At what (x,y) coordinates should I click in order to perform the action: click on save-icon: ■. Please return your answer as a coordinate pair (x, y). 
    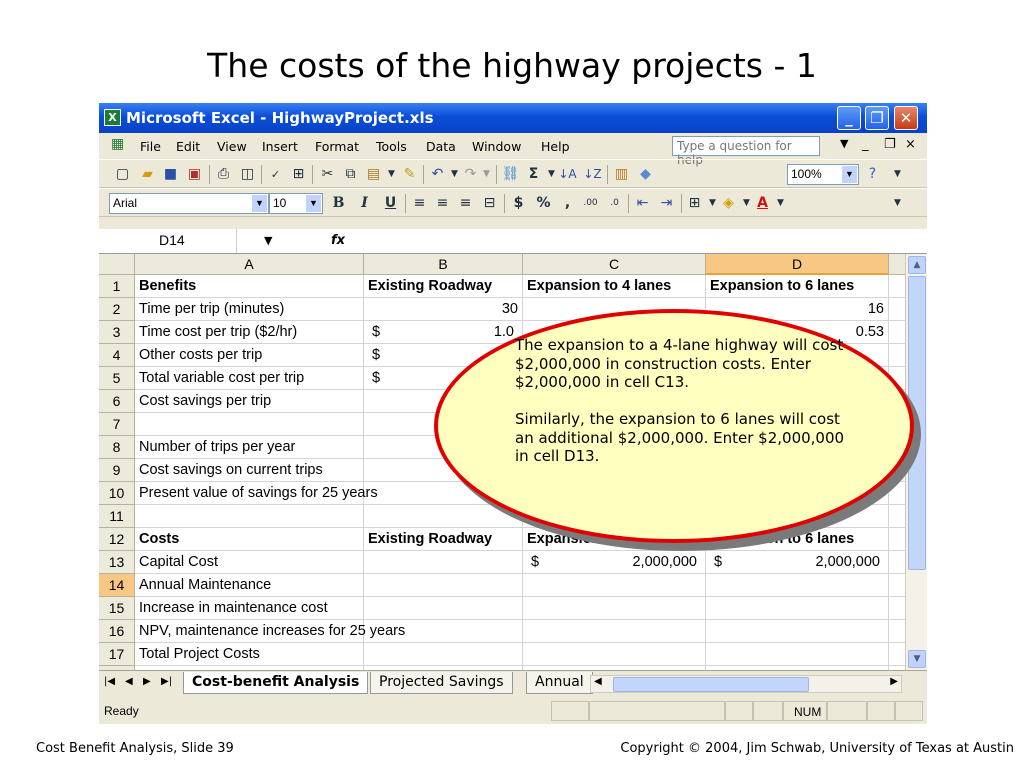
    Looking at the image, I should click on (170, 174).